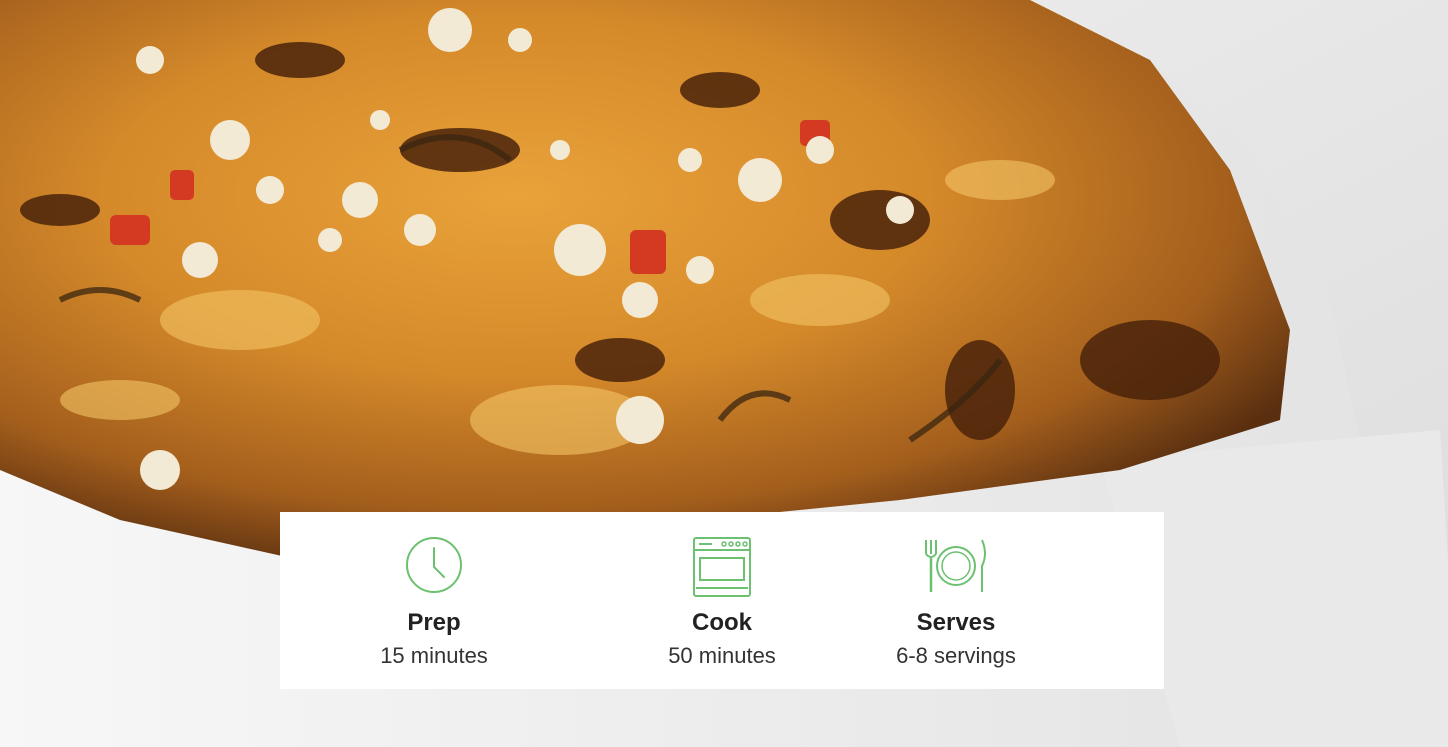 This screenshot has height=747, width=1448. Describe the element at coordinates (434, 655) in the screenshot. I see `prep-value: 15 minutes` at that location.